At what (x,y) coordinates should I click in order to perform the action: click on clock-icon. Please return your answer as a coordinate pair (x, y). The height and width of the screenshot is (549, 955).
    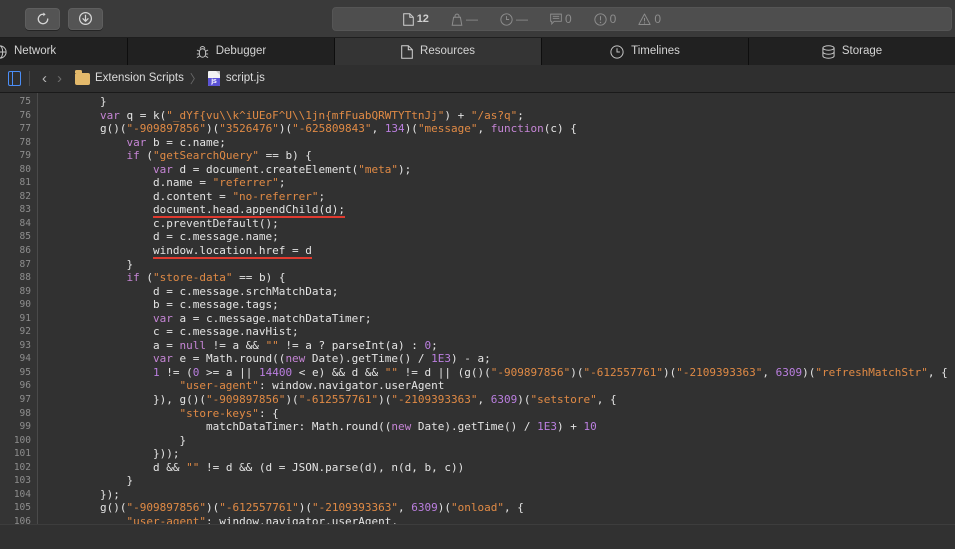
    Looking at the image, I should click on (506, 19).